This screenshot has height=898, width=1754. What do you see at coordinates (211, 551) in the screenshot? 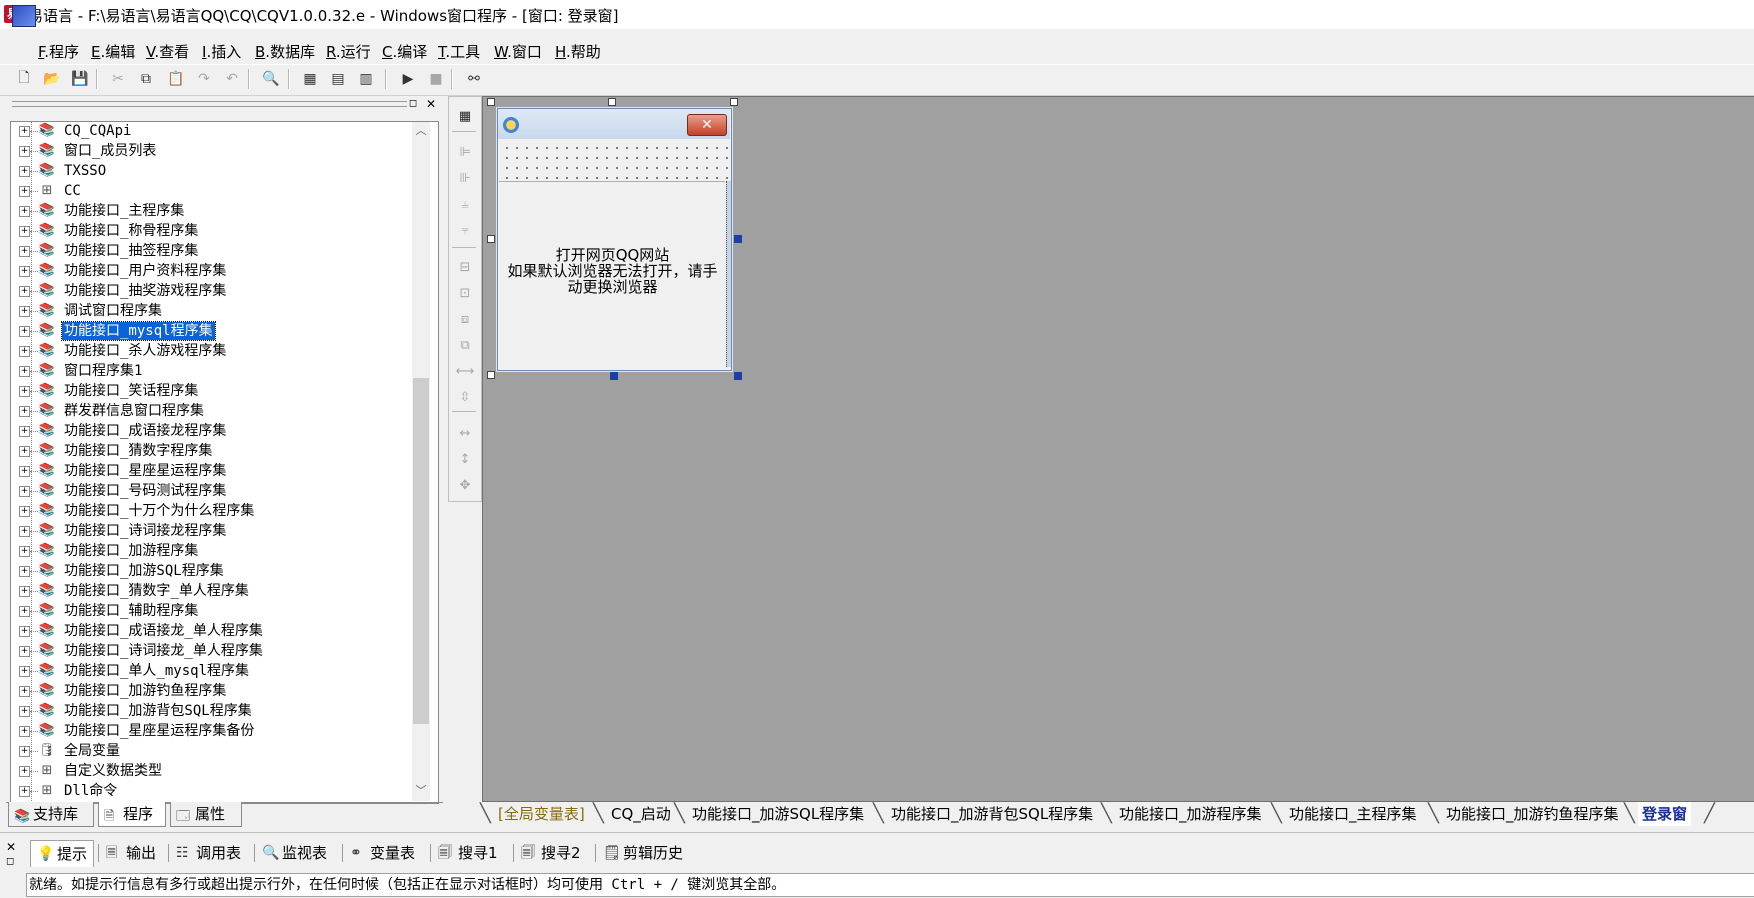
I see `tree-item: + 📚 功能接口_加游程序集` at bounding box center [211, 551].